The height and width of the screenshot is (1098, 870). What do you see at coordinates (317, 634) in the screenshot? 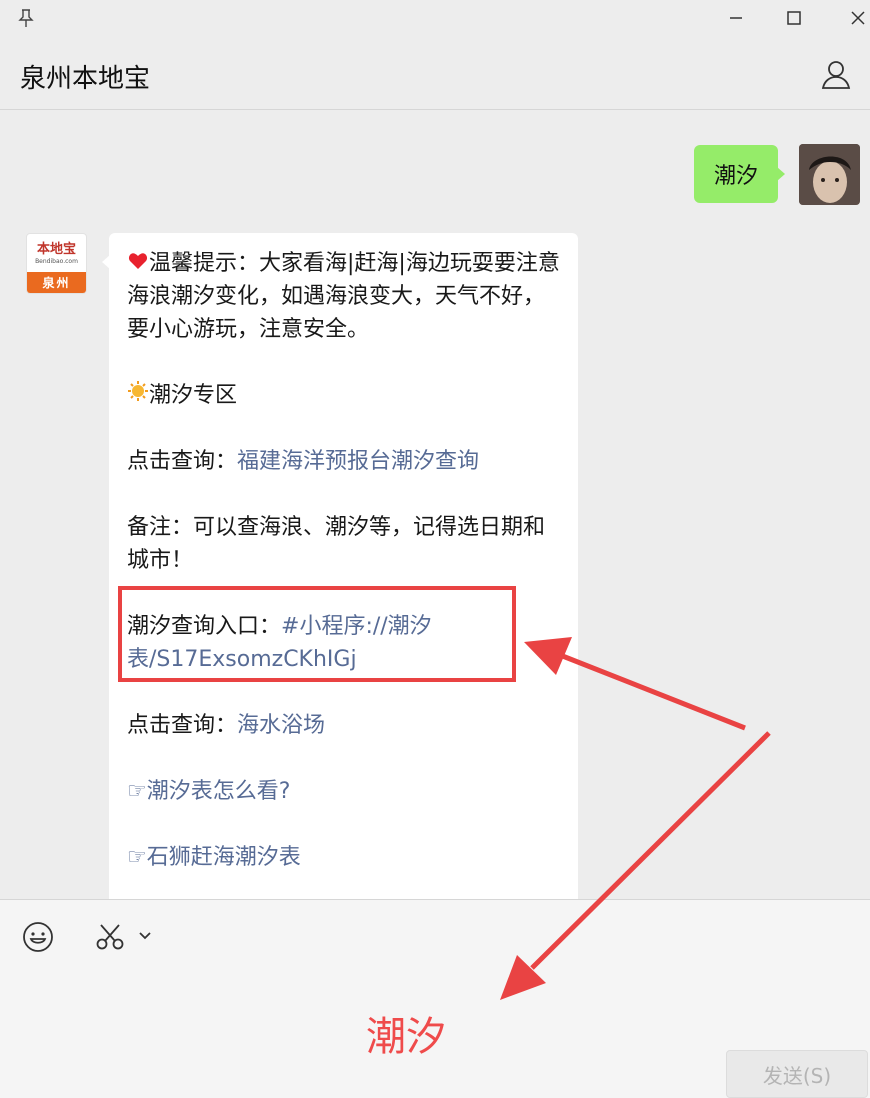
I see `highlight-box` at bounding box center [317, 634].